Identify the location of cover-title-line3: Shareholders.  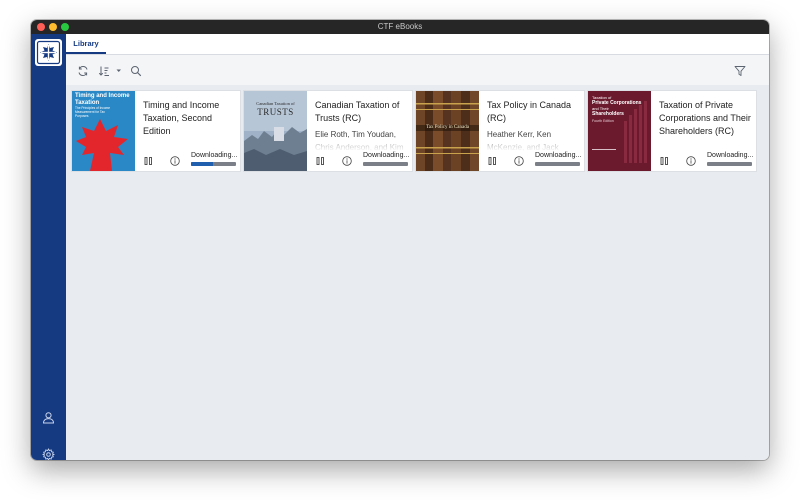
(608, 114).